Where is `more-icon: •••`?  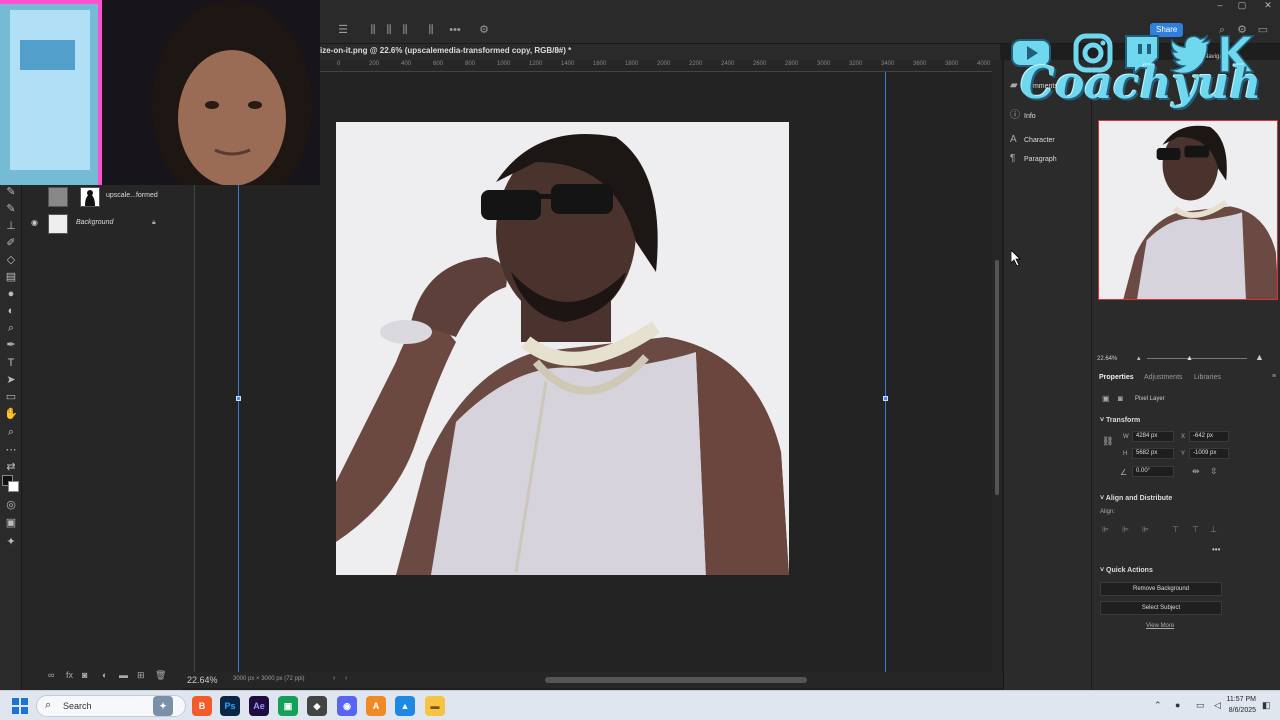
more-icon: ••• is located at coordinates (1216, 549).